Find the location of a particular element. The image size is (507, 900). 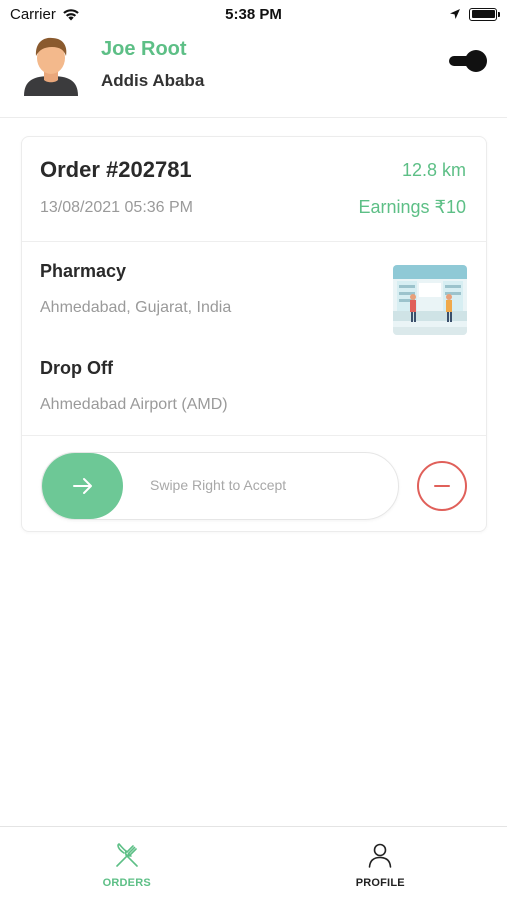

user-name: Joe Root is located at coordinates (144, 49).